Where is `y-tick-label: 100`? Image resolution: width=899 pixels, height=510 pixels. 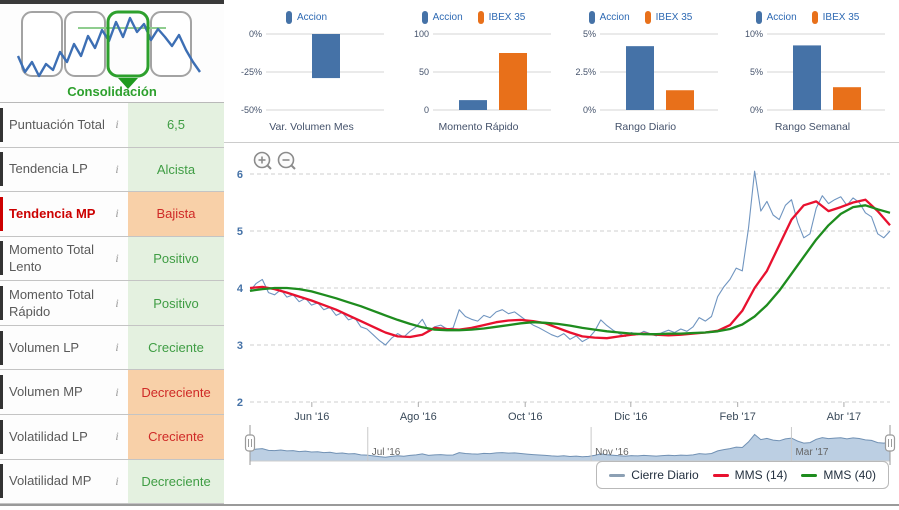 y-tick-label: 100 is located at coordinates (420, 34).